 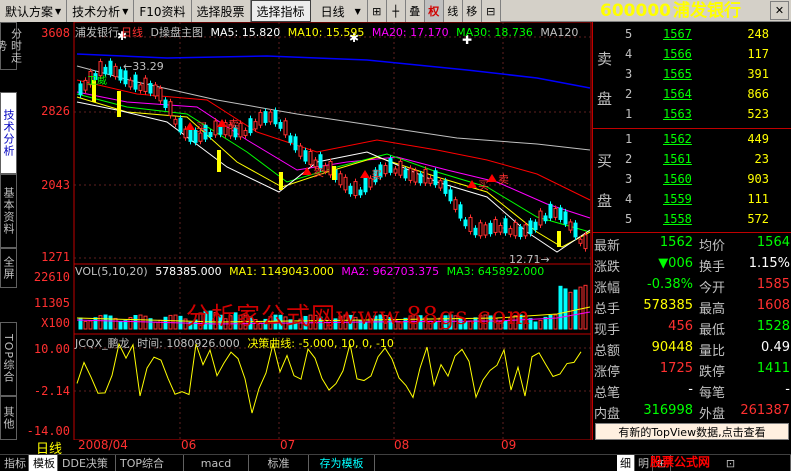 What do you see at coordinates (188, 271) in the screenshot?
I see `vol-value: 578385.000` at bounding box center [188, 271].